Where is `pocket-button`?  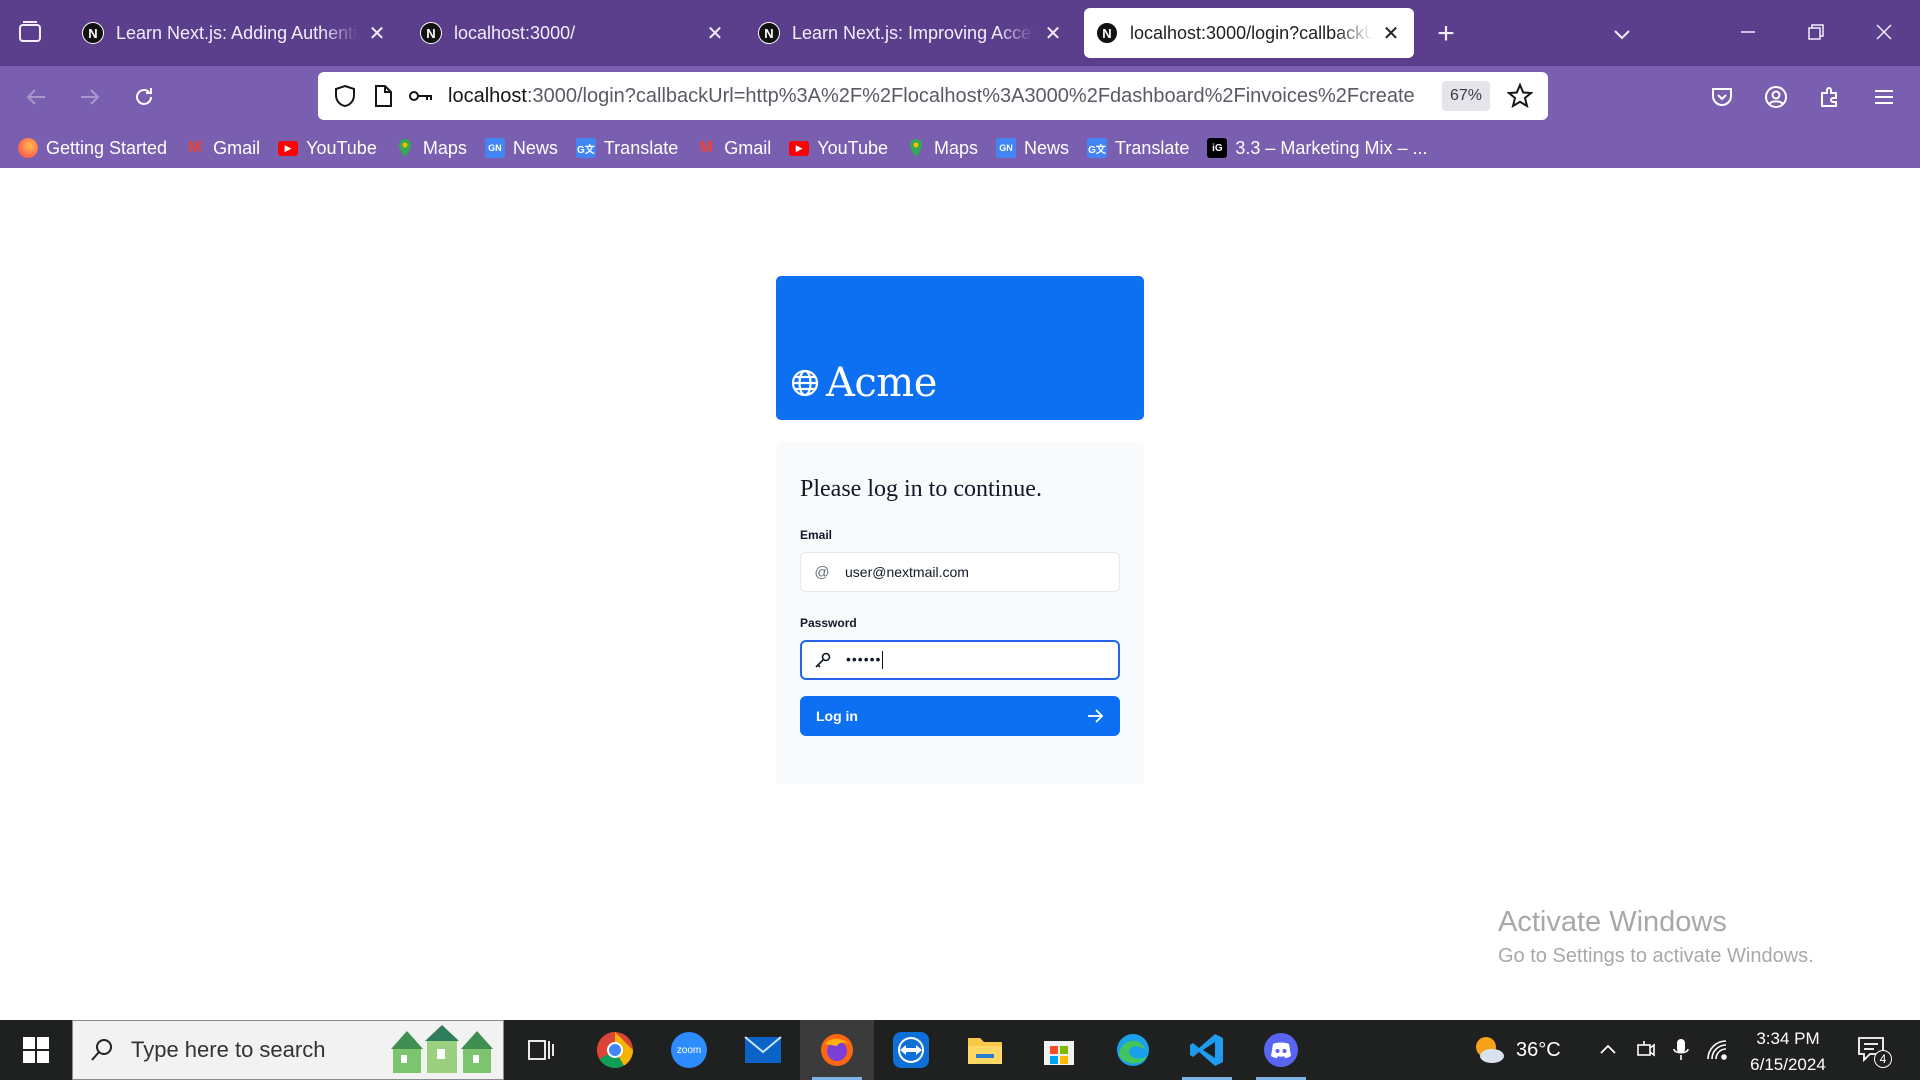 pocket-button is located at coordinates (1722, 97).